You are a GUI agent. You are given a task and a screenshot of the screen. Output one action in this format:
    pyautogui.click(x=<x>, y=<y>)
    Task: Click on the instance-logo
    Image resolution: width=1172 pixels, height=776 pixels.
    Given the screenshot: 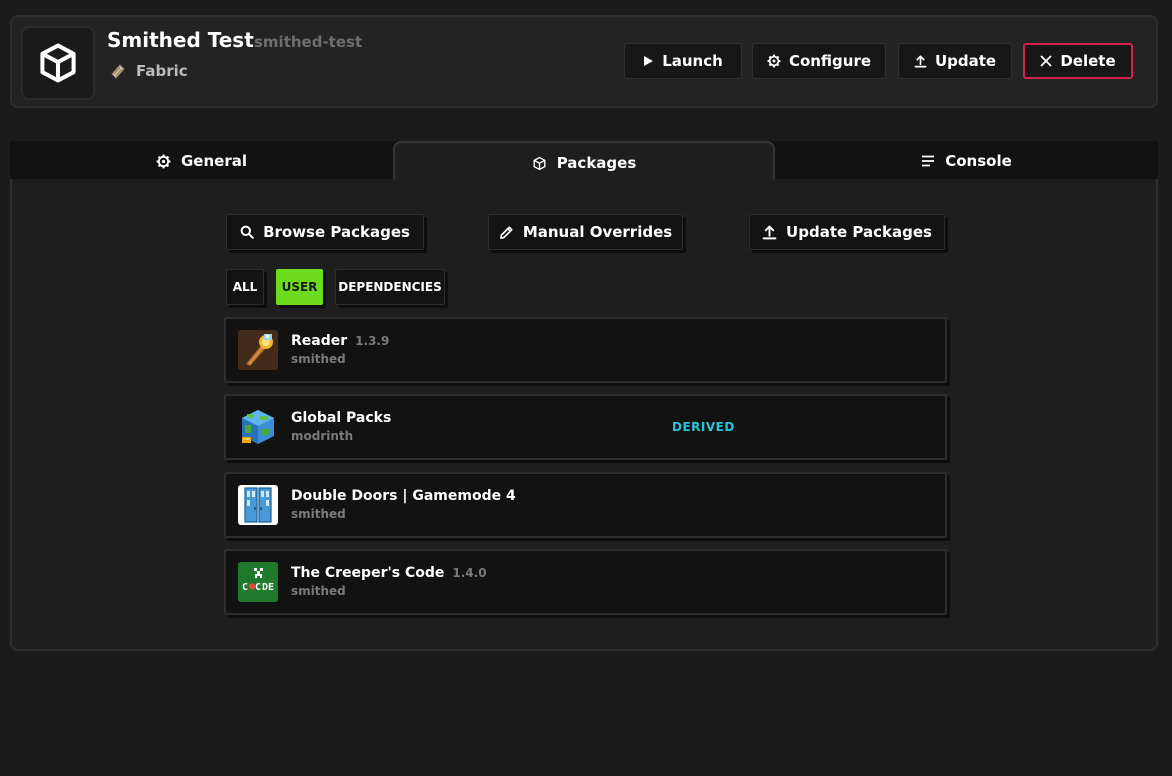 What is the action you would take?
    pyautogui.click(x=58, y=63)
    